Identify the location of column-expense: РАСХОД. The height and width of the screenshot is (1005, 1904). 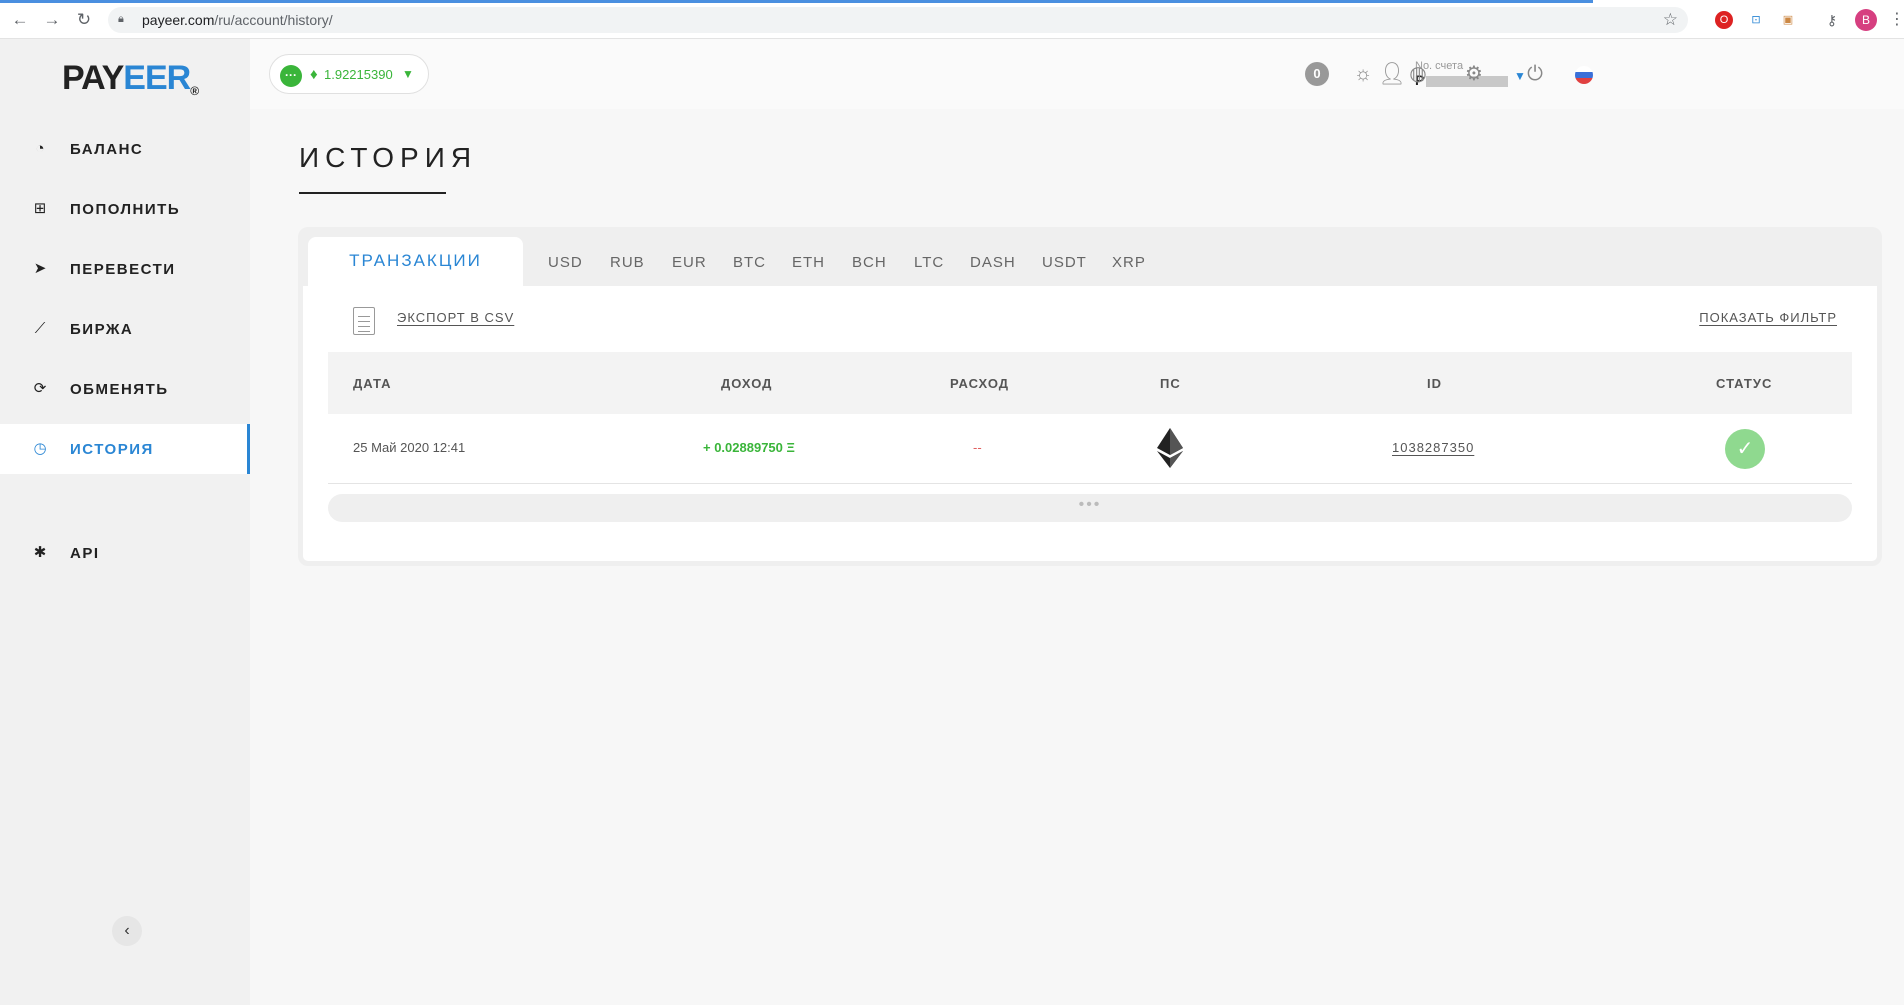
(980, 383).